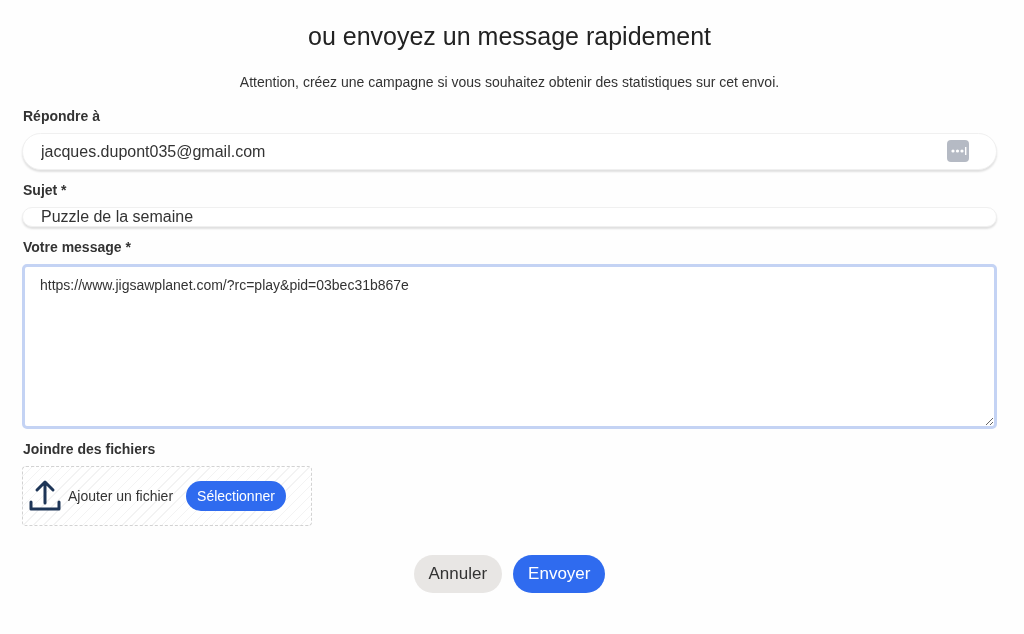  I want to click on send-button: Envoyer, so click(559, 574).